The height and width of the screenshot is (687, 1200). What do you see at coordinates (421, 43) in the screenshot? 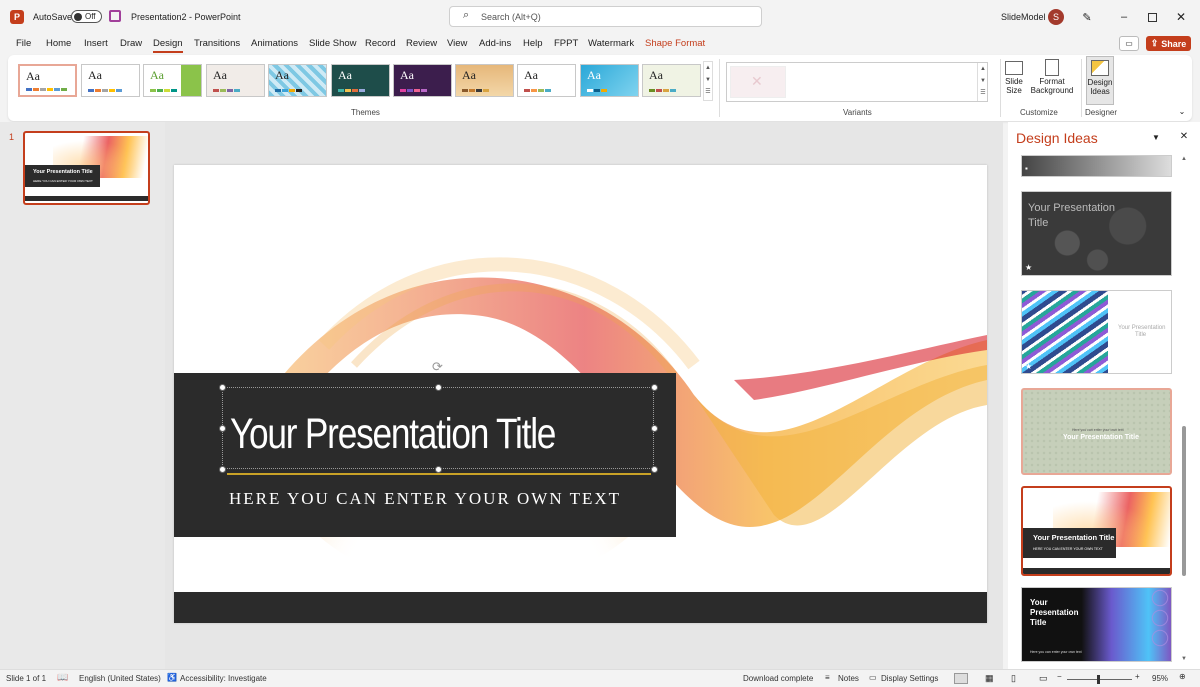
I see `tab-review: Review` at bounding box center [421, 43].